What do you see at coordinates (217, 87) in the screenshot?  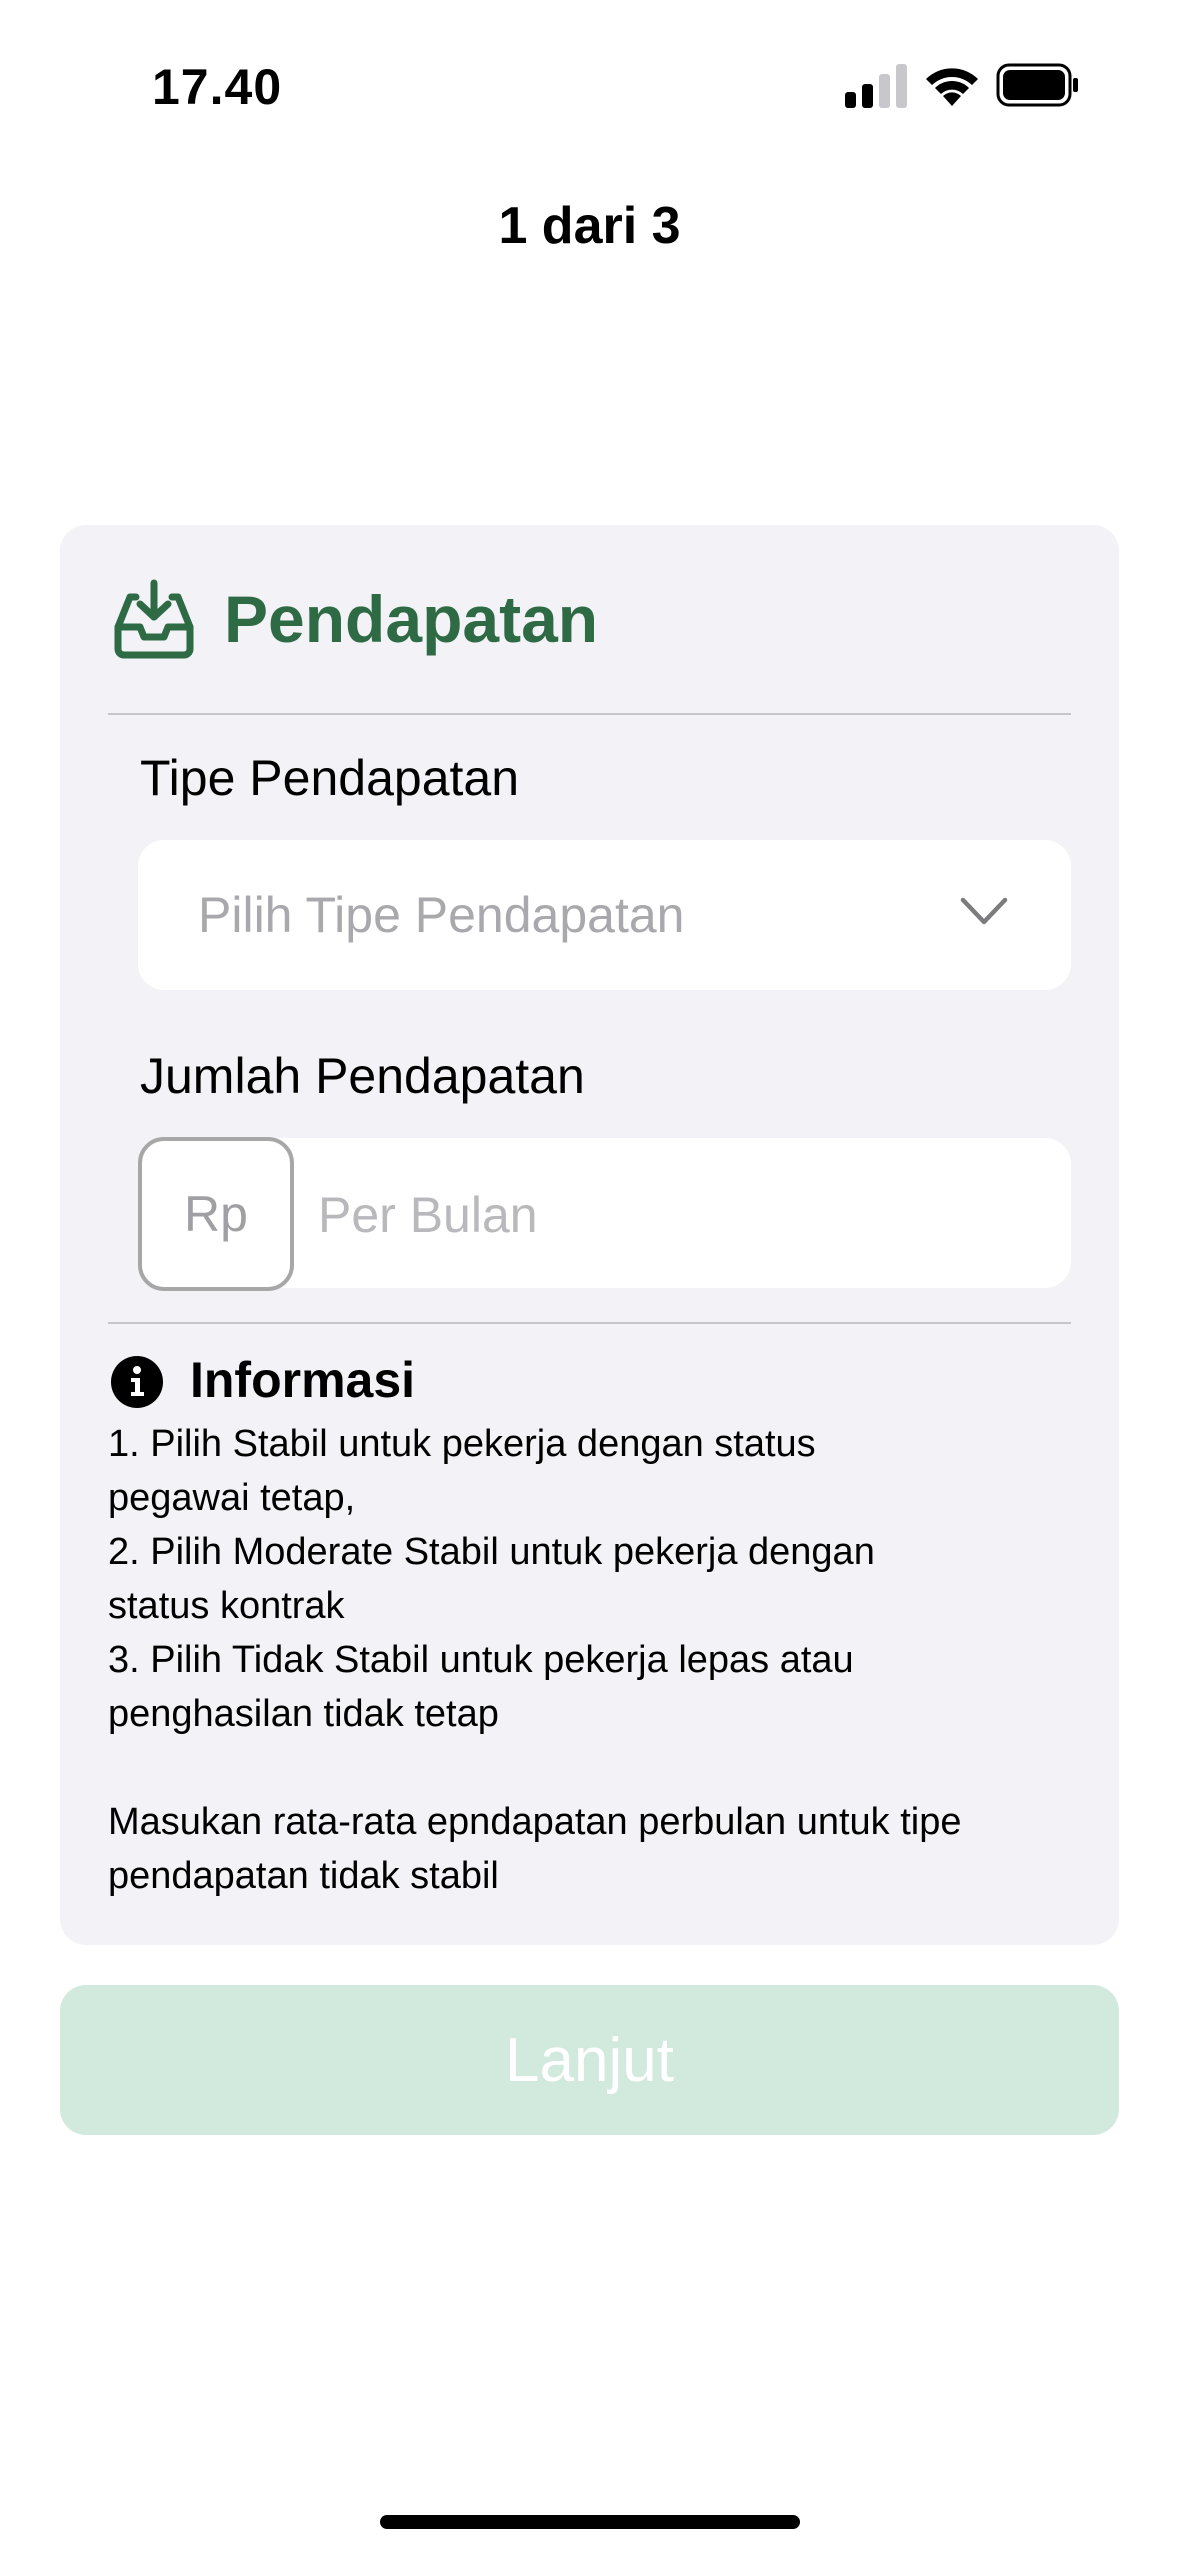 I see `status-time: 17.40` at bounding box center [217, 87].